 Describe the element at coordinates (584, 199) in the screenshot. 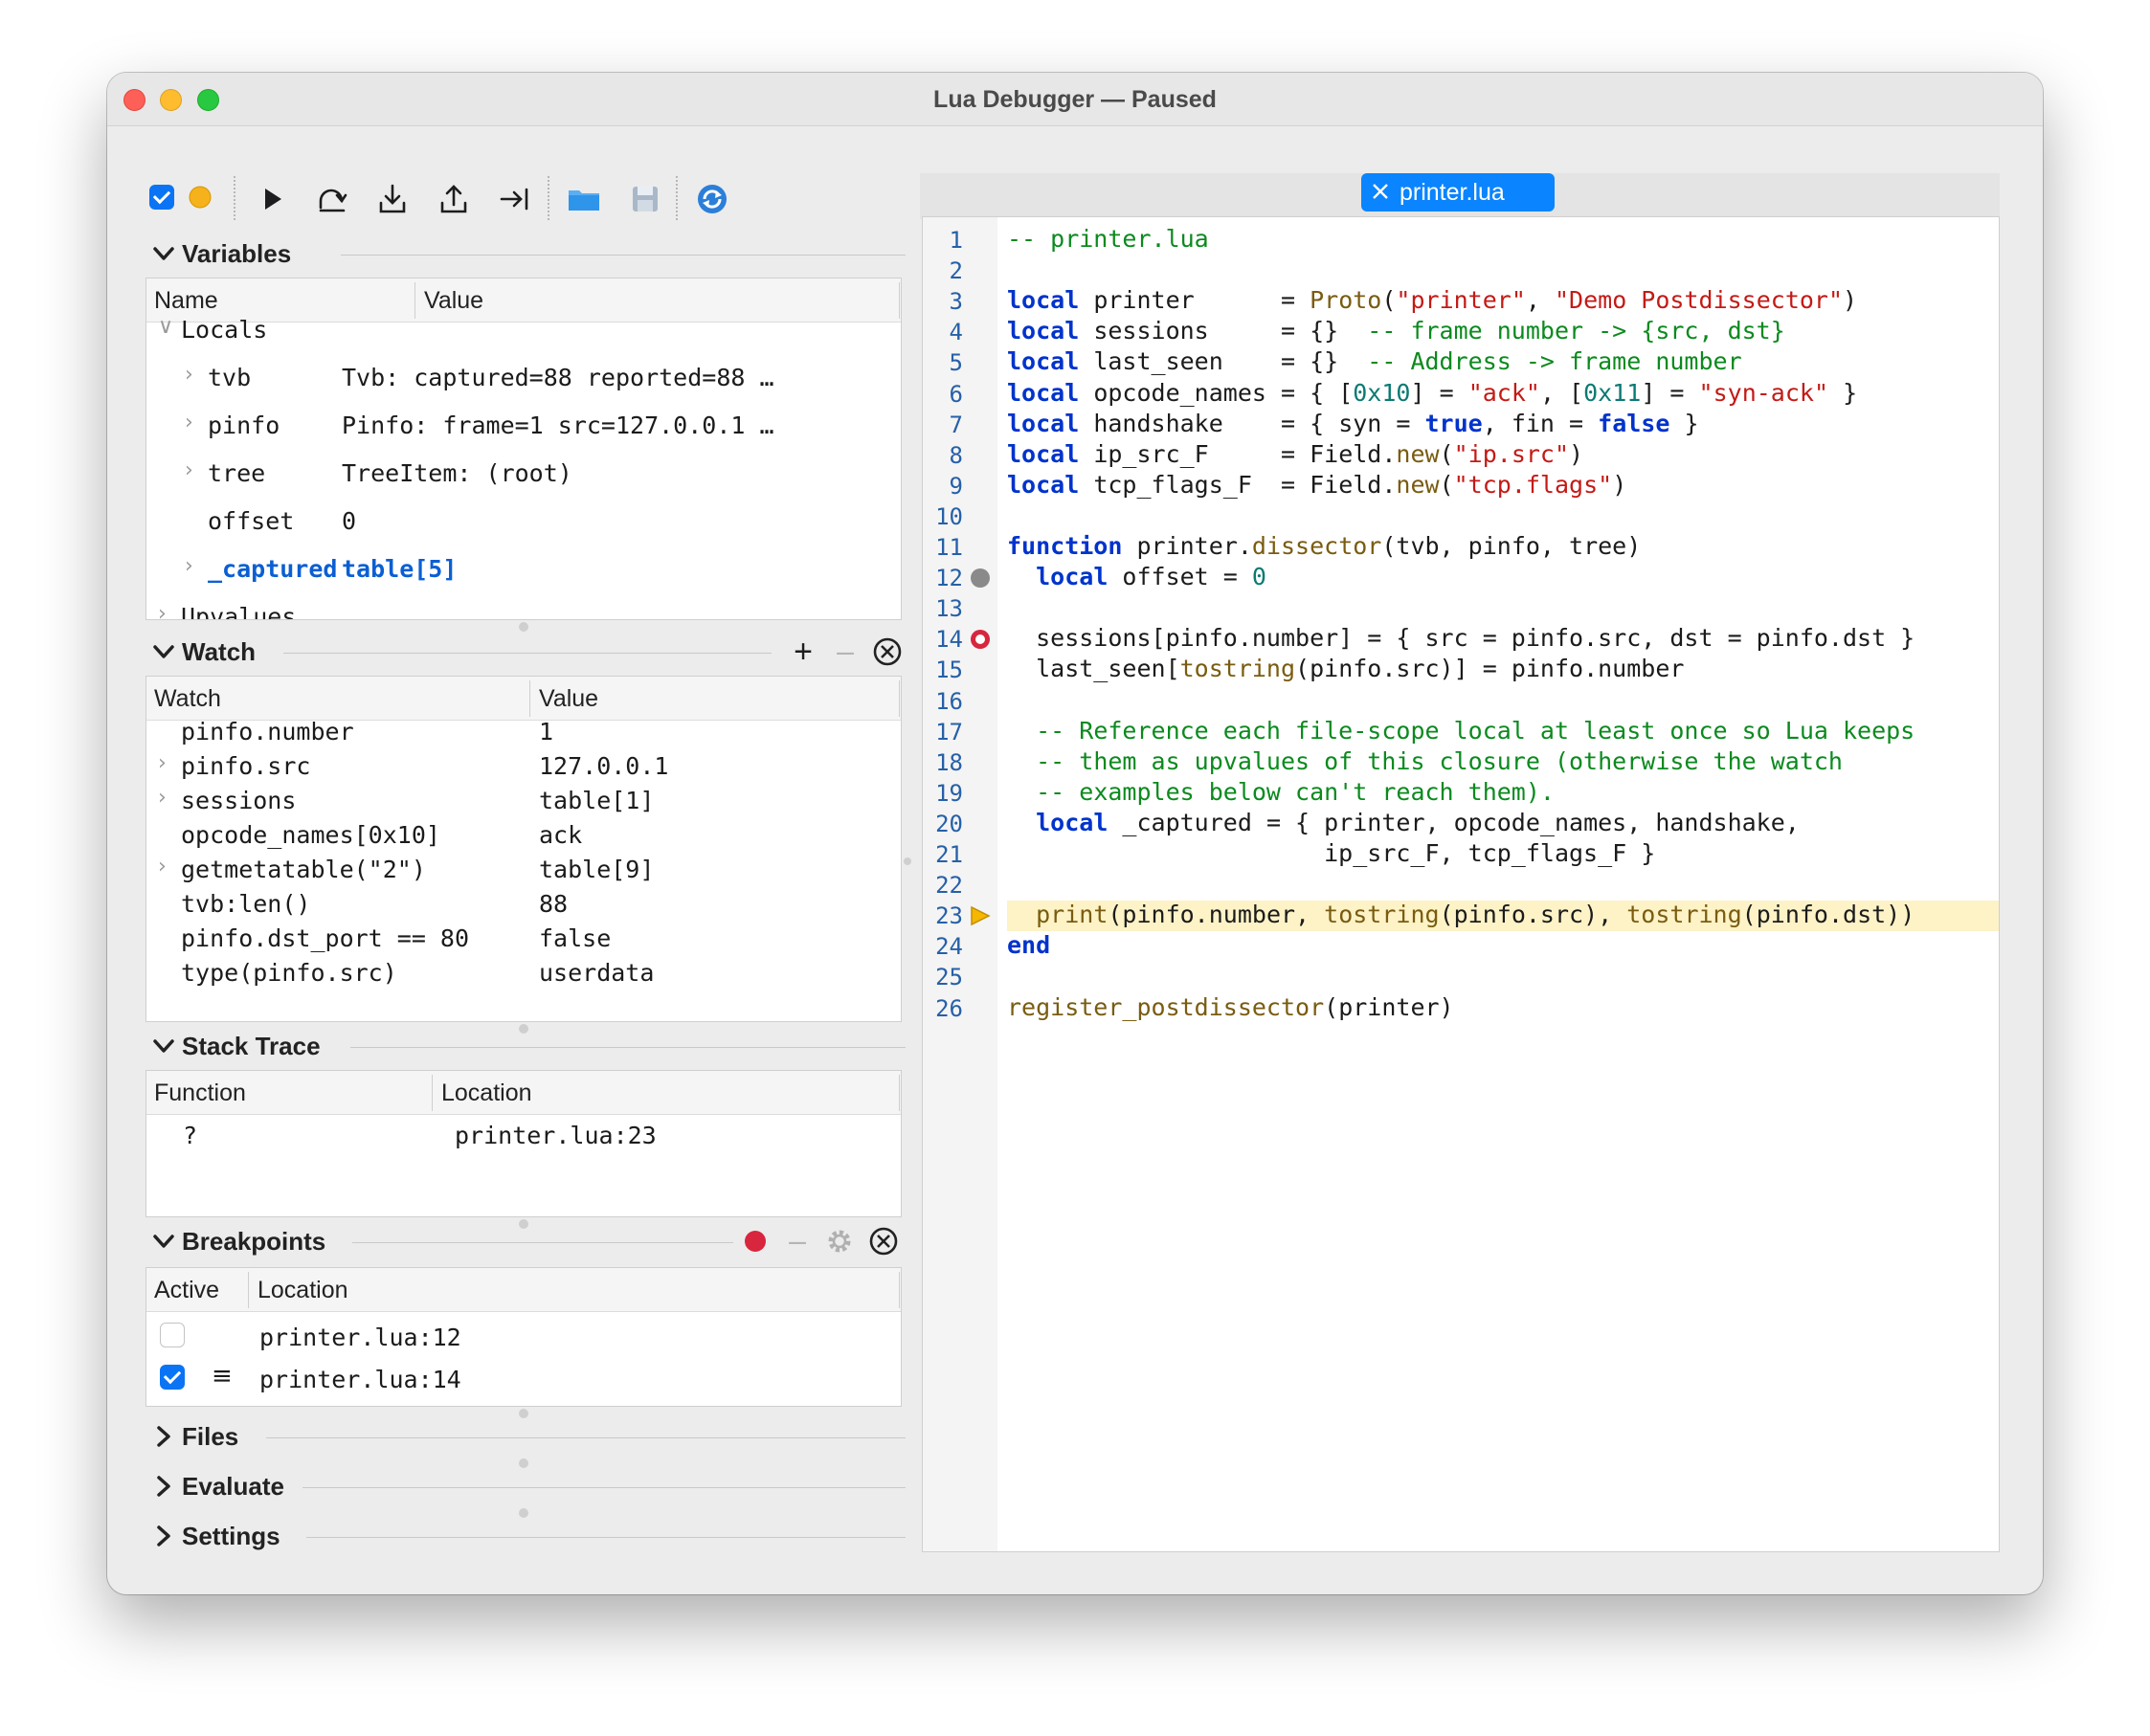

I see `open-file-button` at that location.